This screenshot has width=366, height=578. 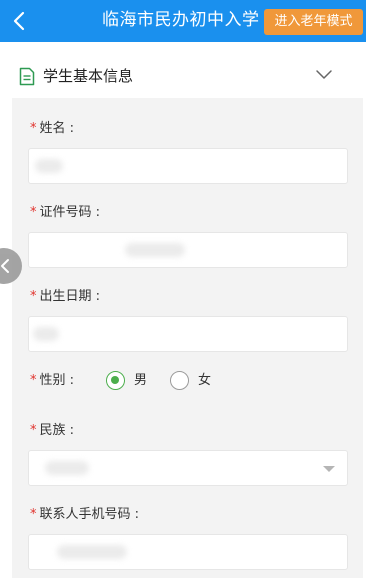 I want to click on name-field, so click(x=188, y=166).